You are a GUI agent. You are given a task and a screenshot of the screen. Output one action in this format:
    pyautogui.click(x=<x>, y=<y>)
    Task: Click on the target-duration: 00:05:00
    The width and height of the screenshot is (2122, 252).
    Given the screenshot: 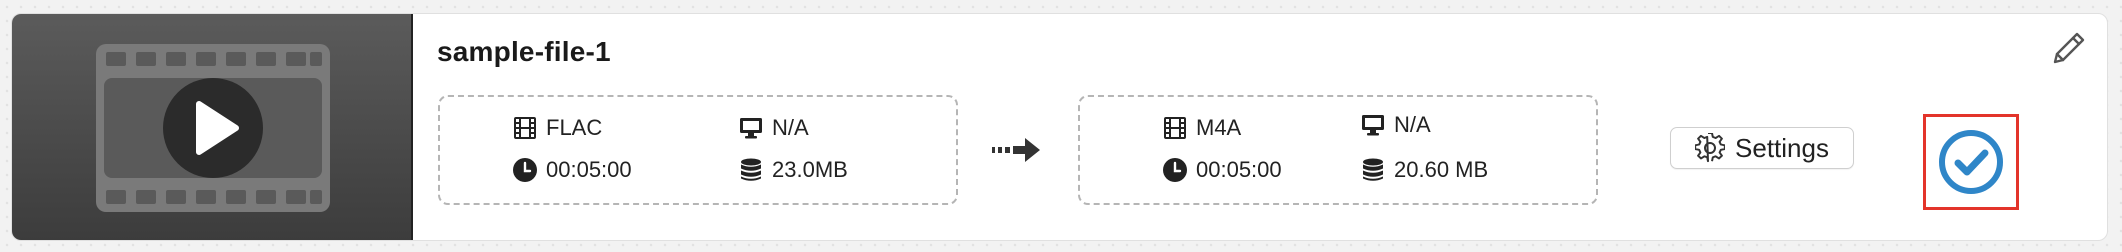 What is the action you would take?
    pyautogui.click(x=1222, y=170)
    